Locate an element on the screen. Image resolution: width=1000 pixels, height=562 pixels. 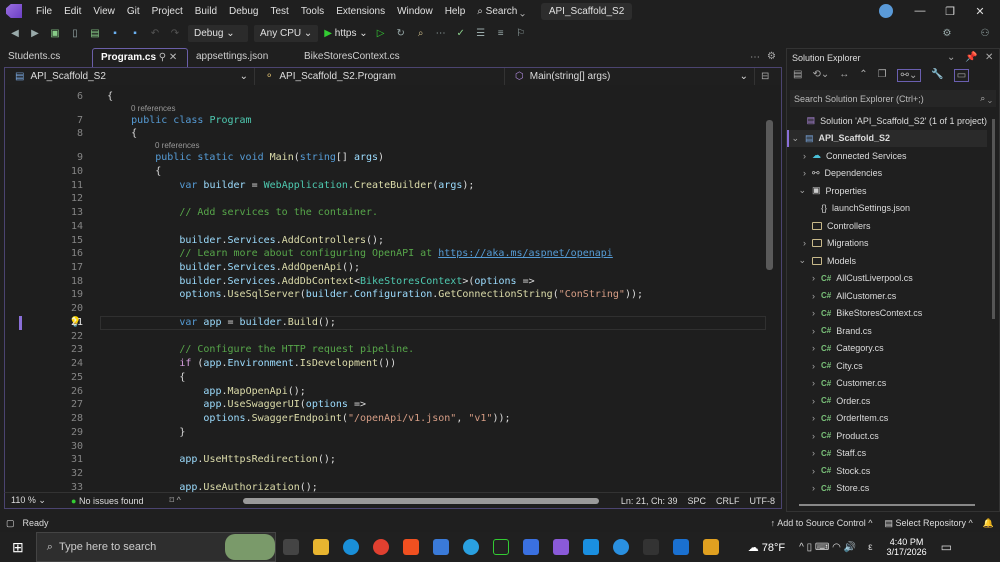
tree-item: ⌄ ▣ Properties is located at coordinates (887, 190).